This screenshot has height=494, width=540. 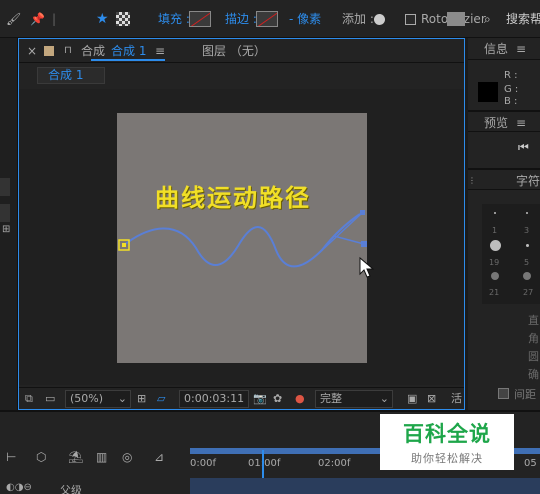 What do you see at coordinates (456, 399) in the screenshot?
I see `active-camera-label: 活` at bounding box center [456, 399].